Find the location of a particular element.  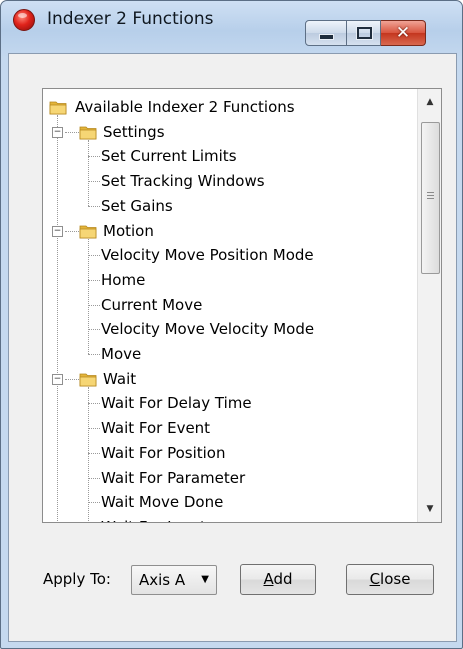

scroll-up-icon: ▲ is located at coordinates (429, 102).